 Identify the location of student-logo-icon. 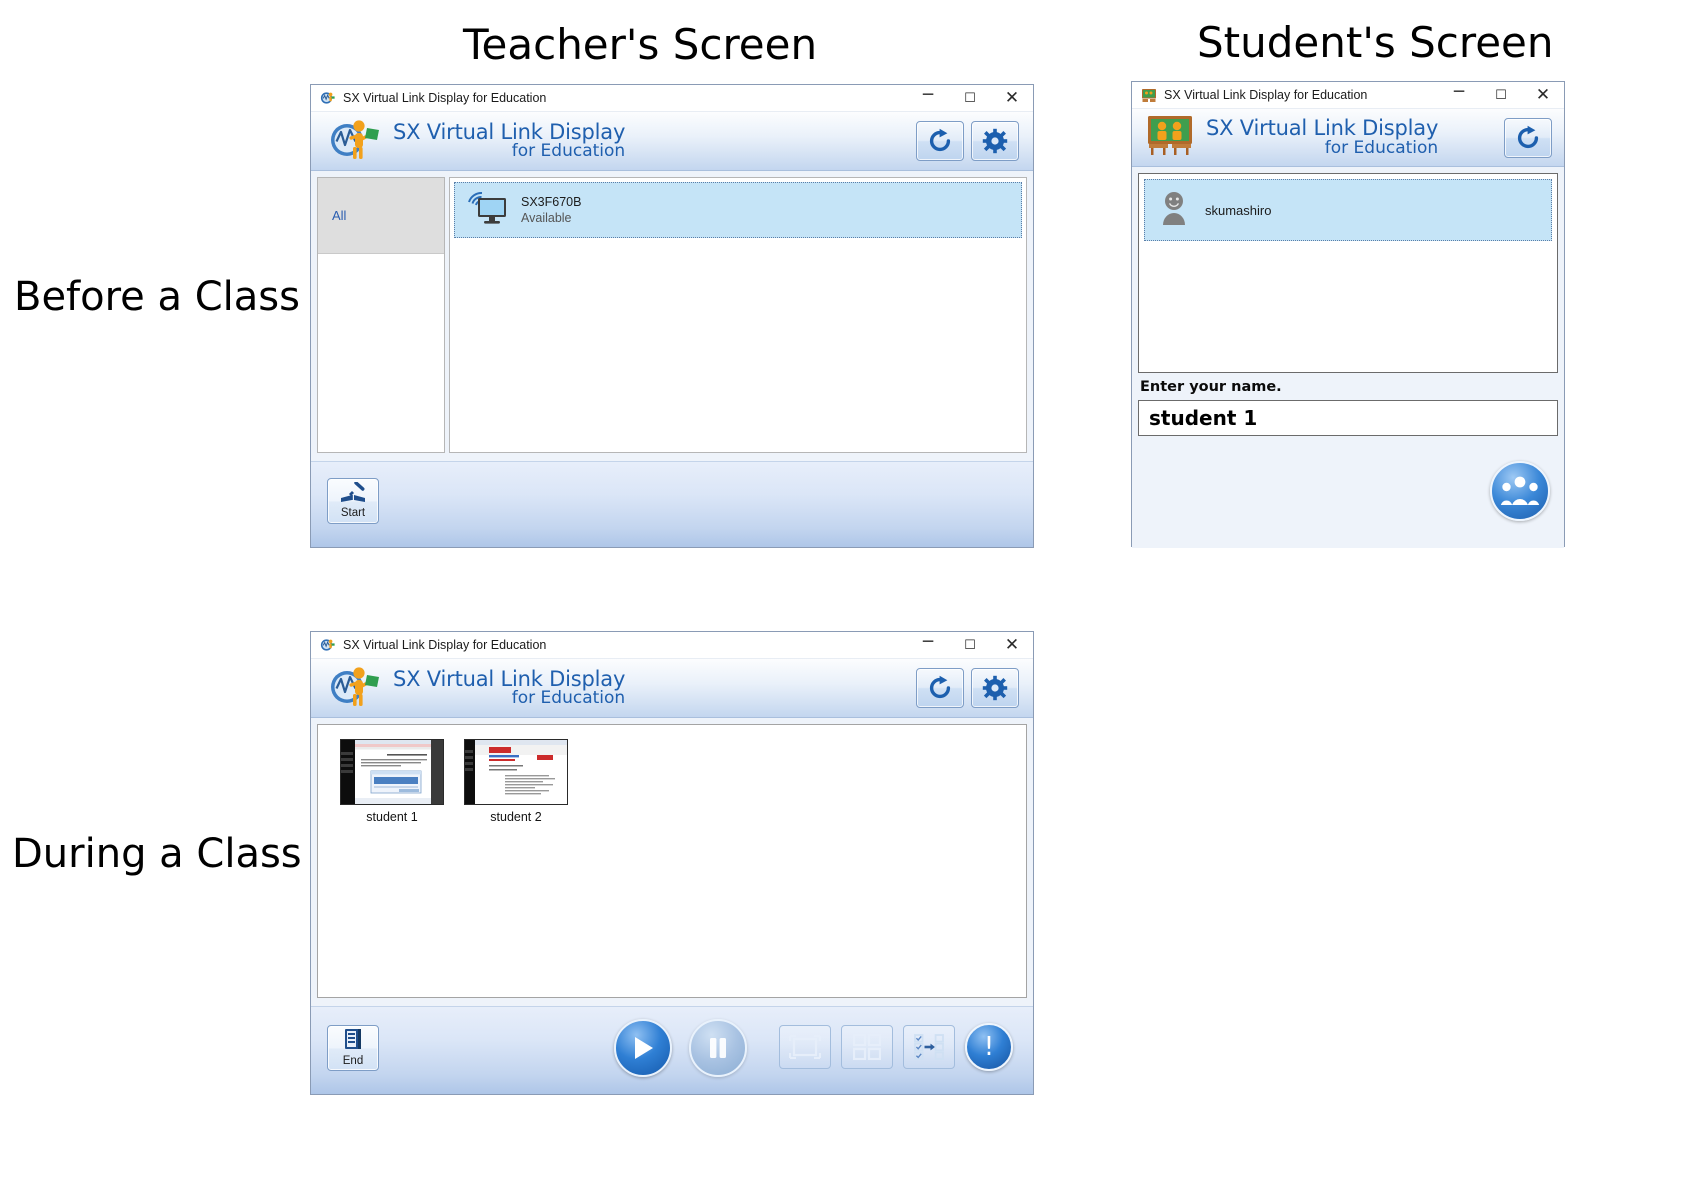
(1170, 137).